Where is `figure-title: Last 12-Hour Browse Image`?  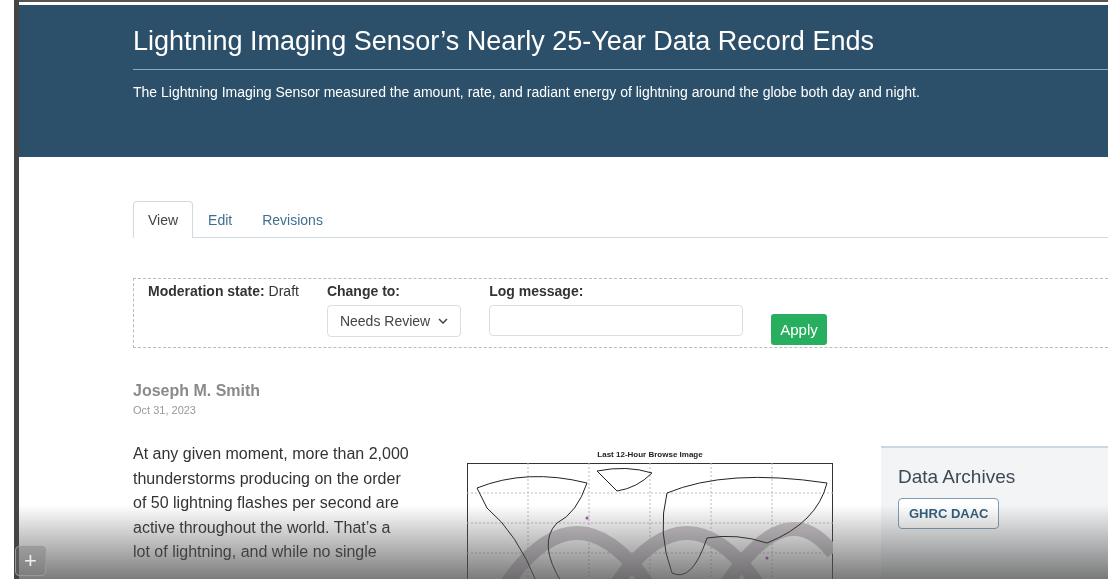 figure-title: Last 12-Hour Browse Image is located at coordinates (650, 454).